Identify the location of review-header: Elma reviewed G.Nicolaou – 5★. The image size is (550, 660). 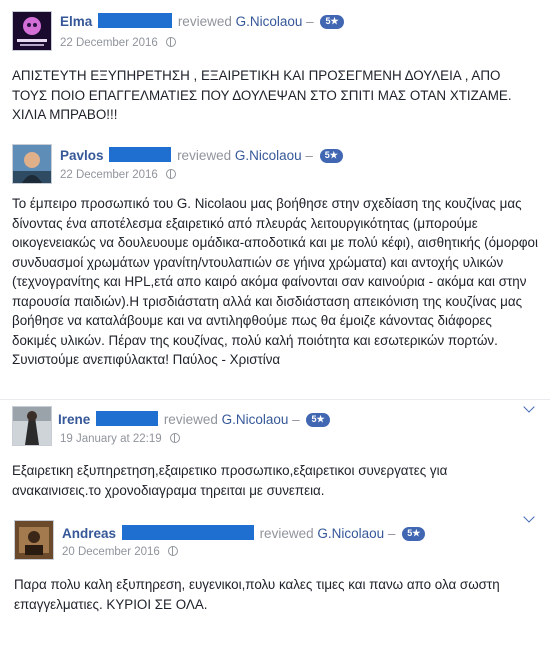
(202, 21).